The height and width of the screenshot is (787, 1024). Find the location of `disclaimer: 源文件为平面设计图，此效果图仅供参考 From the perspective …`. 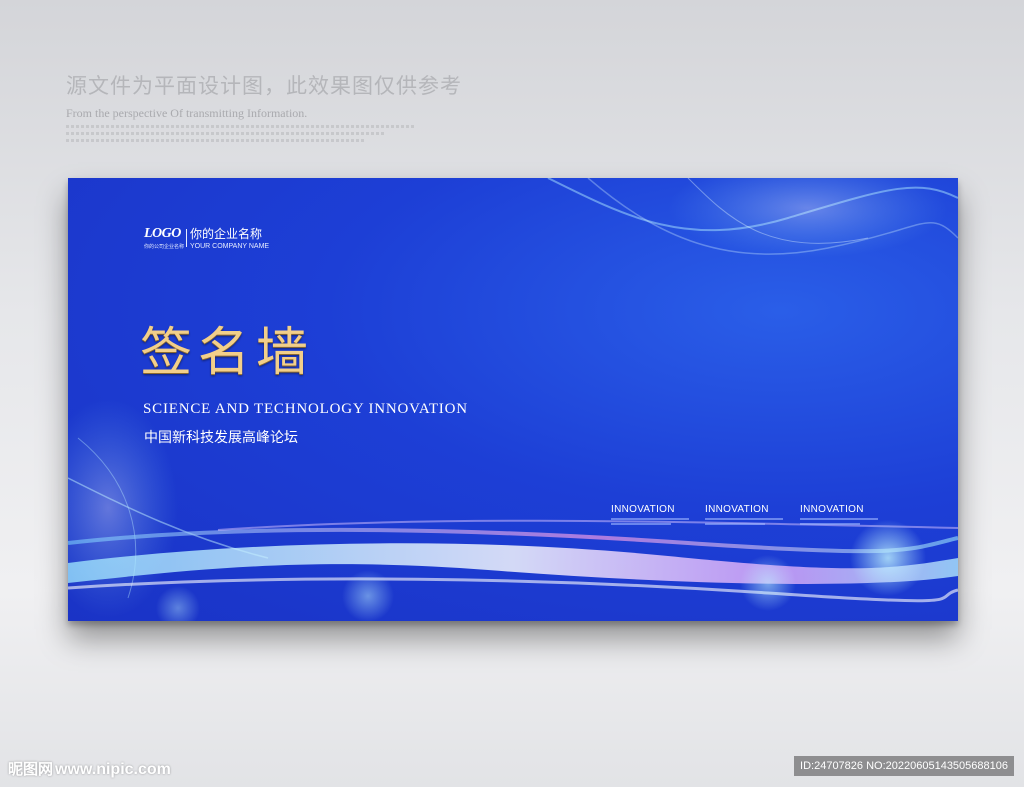

disclaimer: 源文件为平面设计图，此效果图仅供参考 From the perspective … is located at coordinates (264, 106).